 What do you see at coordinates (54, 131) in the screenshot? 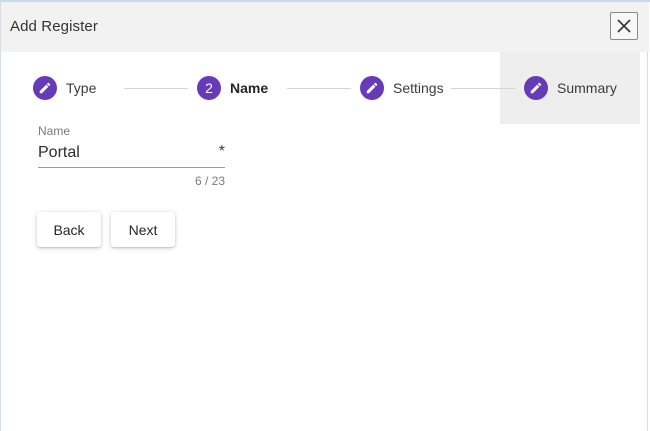
I see `name-field-label: Name` at bounding box center [54, 131].